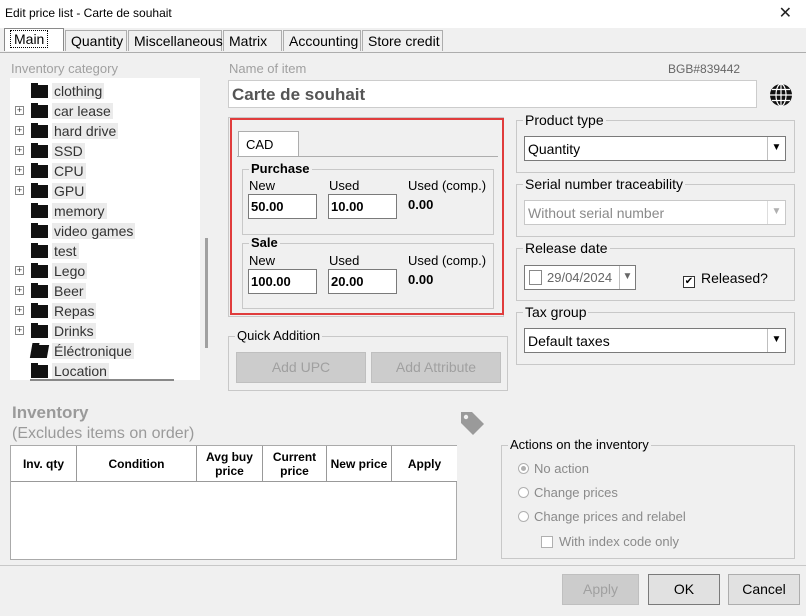  Describe the element at coordinates (137, 464) in the screenshot. I see `col-condition: Condition` at that location.